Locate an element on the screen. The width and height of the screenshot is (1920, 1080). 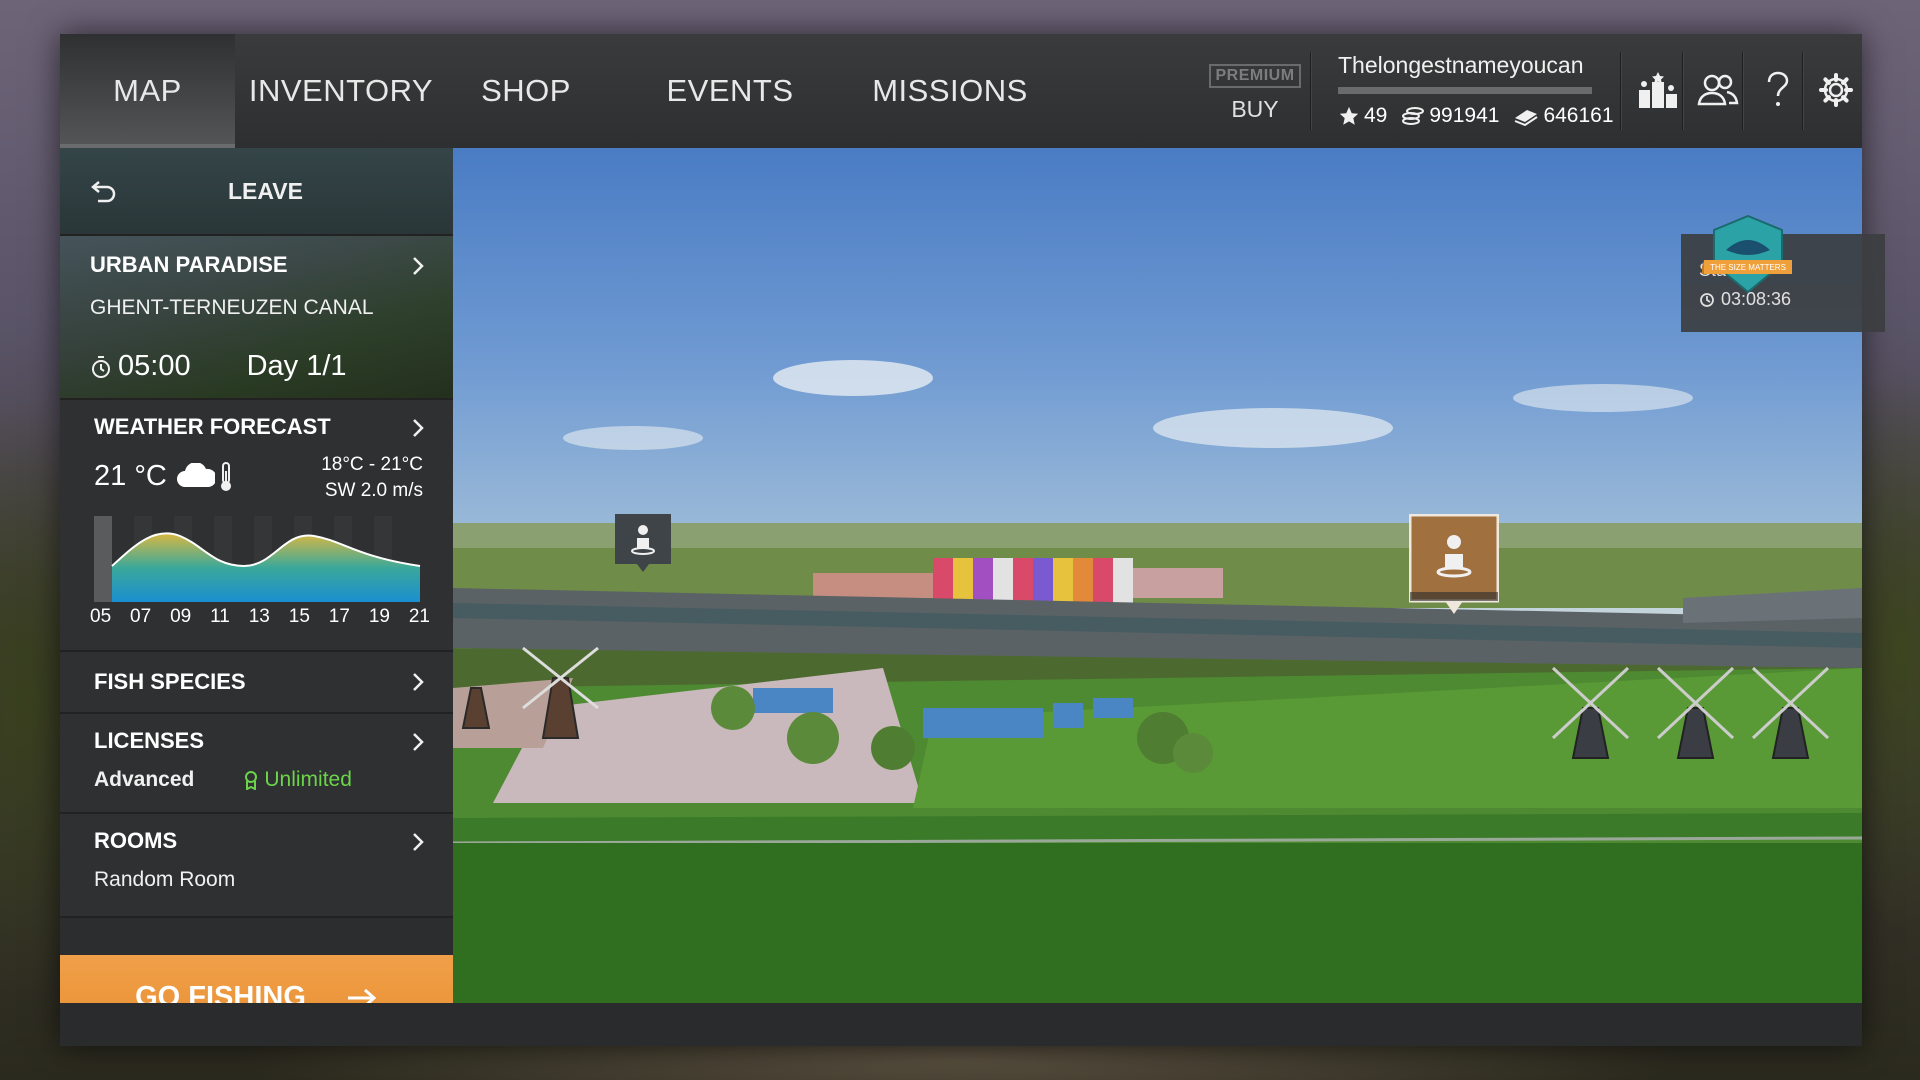
tab-shop-label: SHOP is located at coordinates (526, 90).